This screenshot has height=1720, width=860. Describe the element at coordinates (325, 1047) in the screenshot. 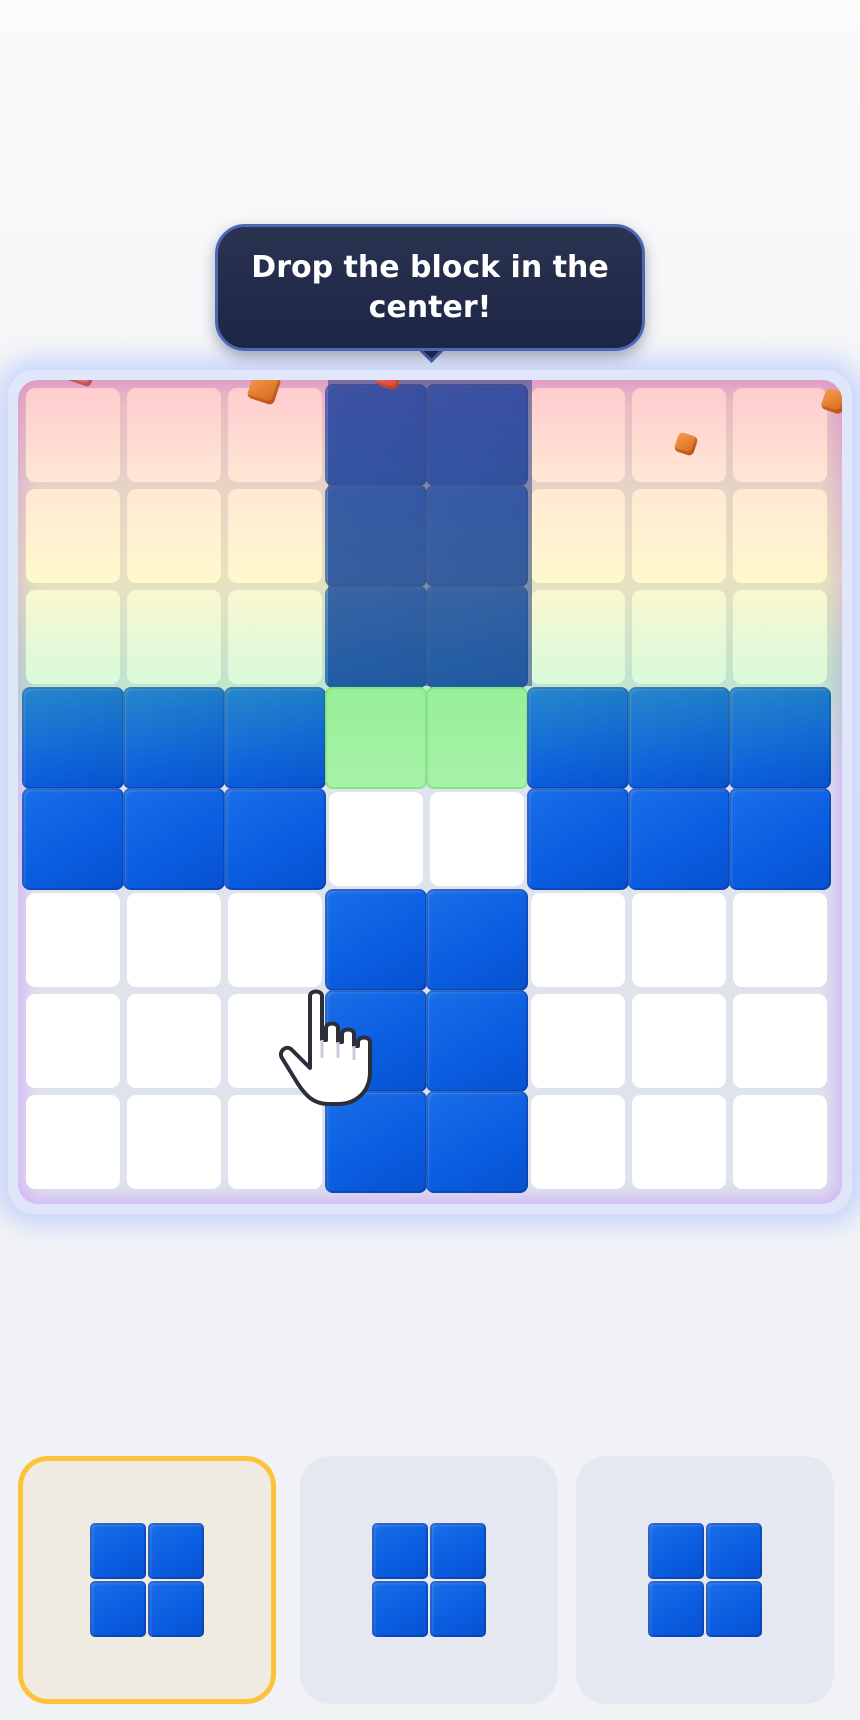

I see `hand-pointer-icon` at that location.